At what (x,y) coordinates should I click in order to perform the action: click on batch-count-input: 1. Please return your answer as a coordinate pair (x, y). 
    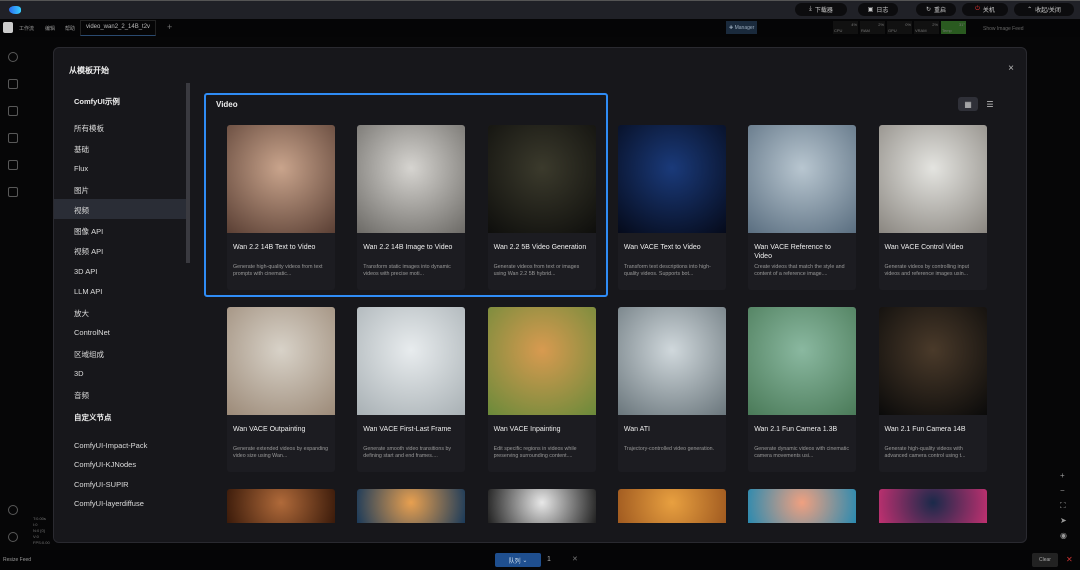
    Looking at the image, I should click on (549, 559).